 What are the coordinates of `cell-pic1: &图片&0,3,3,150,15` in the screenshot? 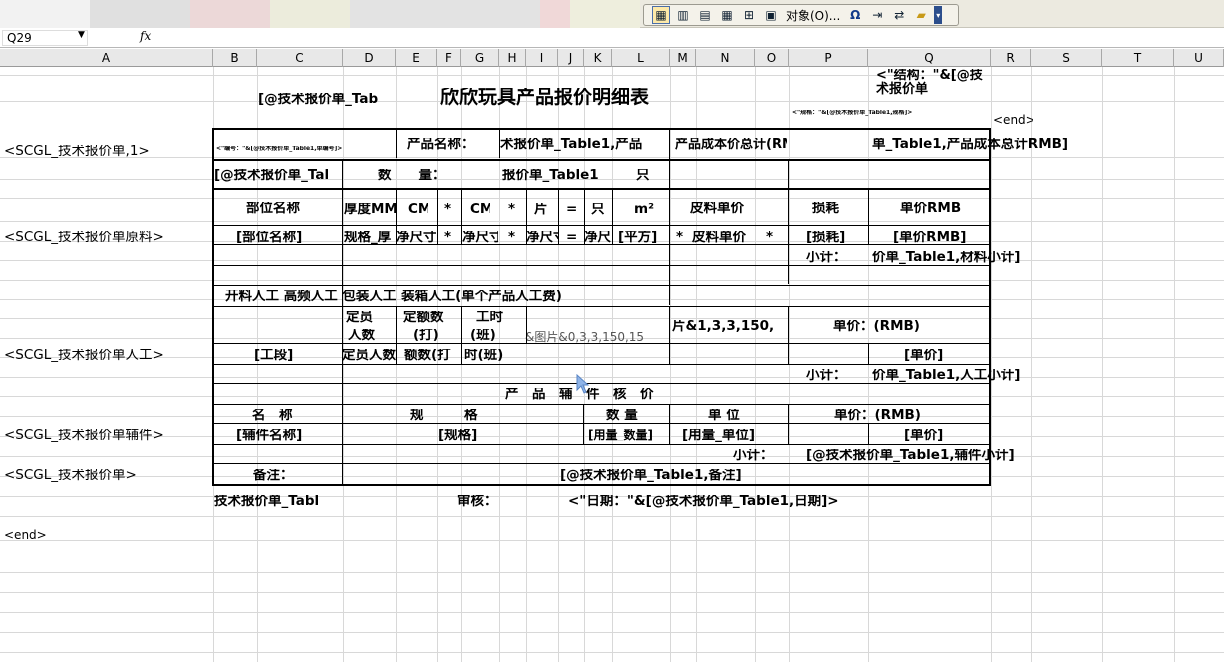 It's located at (597, 337).